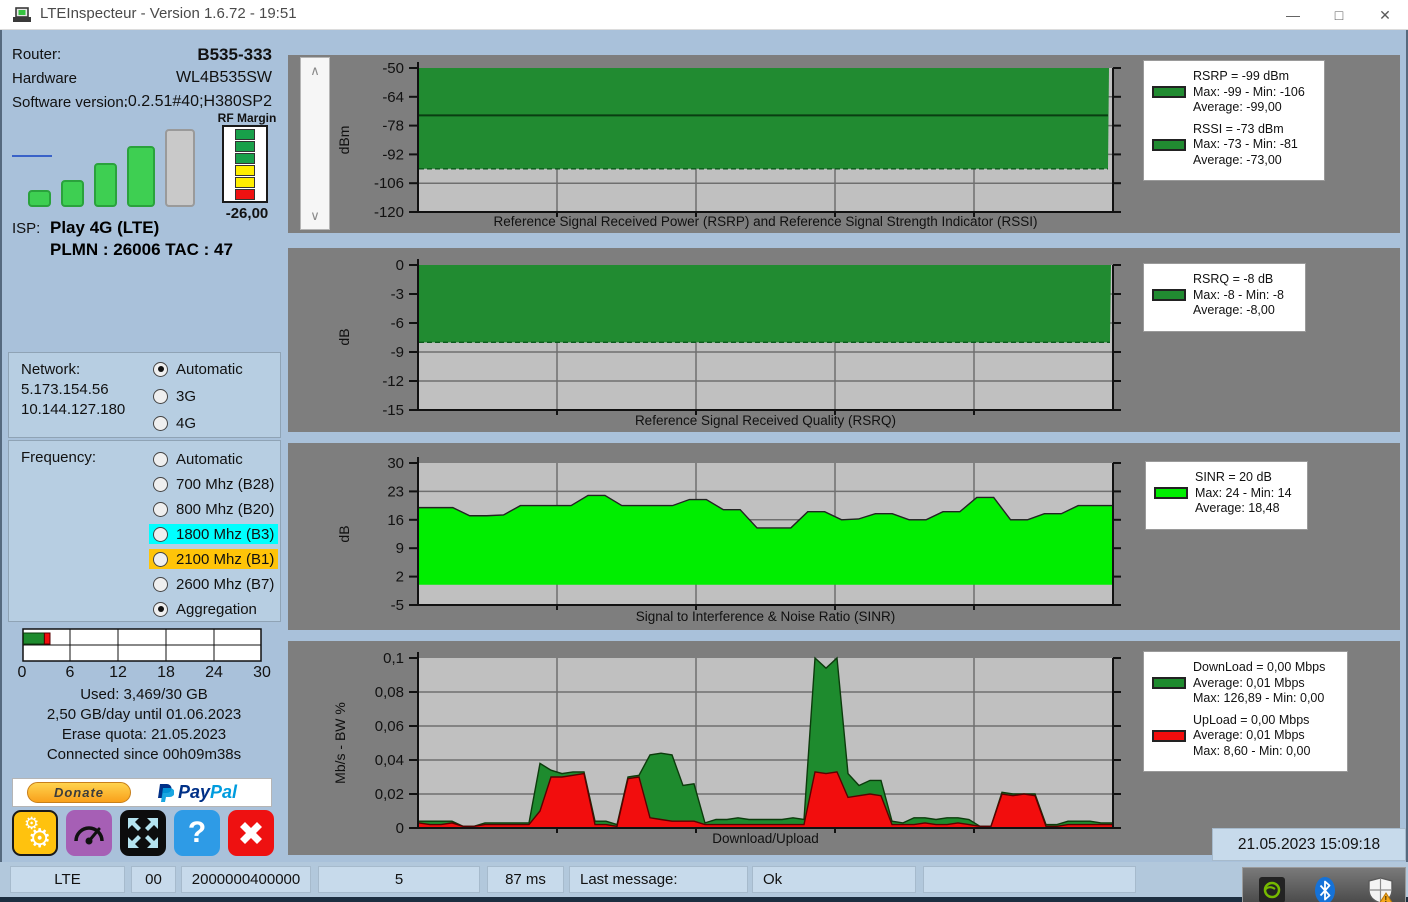  I want to click on svg-text: 0,06, so click(389, 726).